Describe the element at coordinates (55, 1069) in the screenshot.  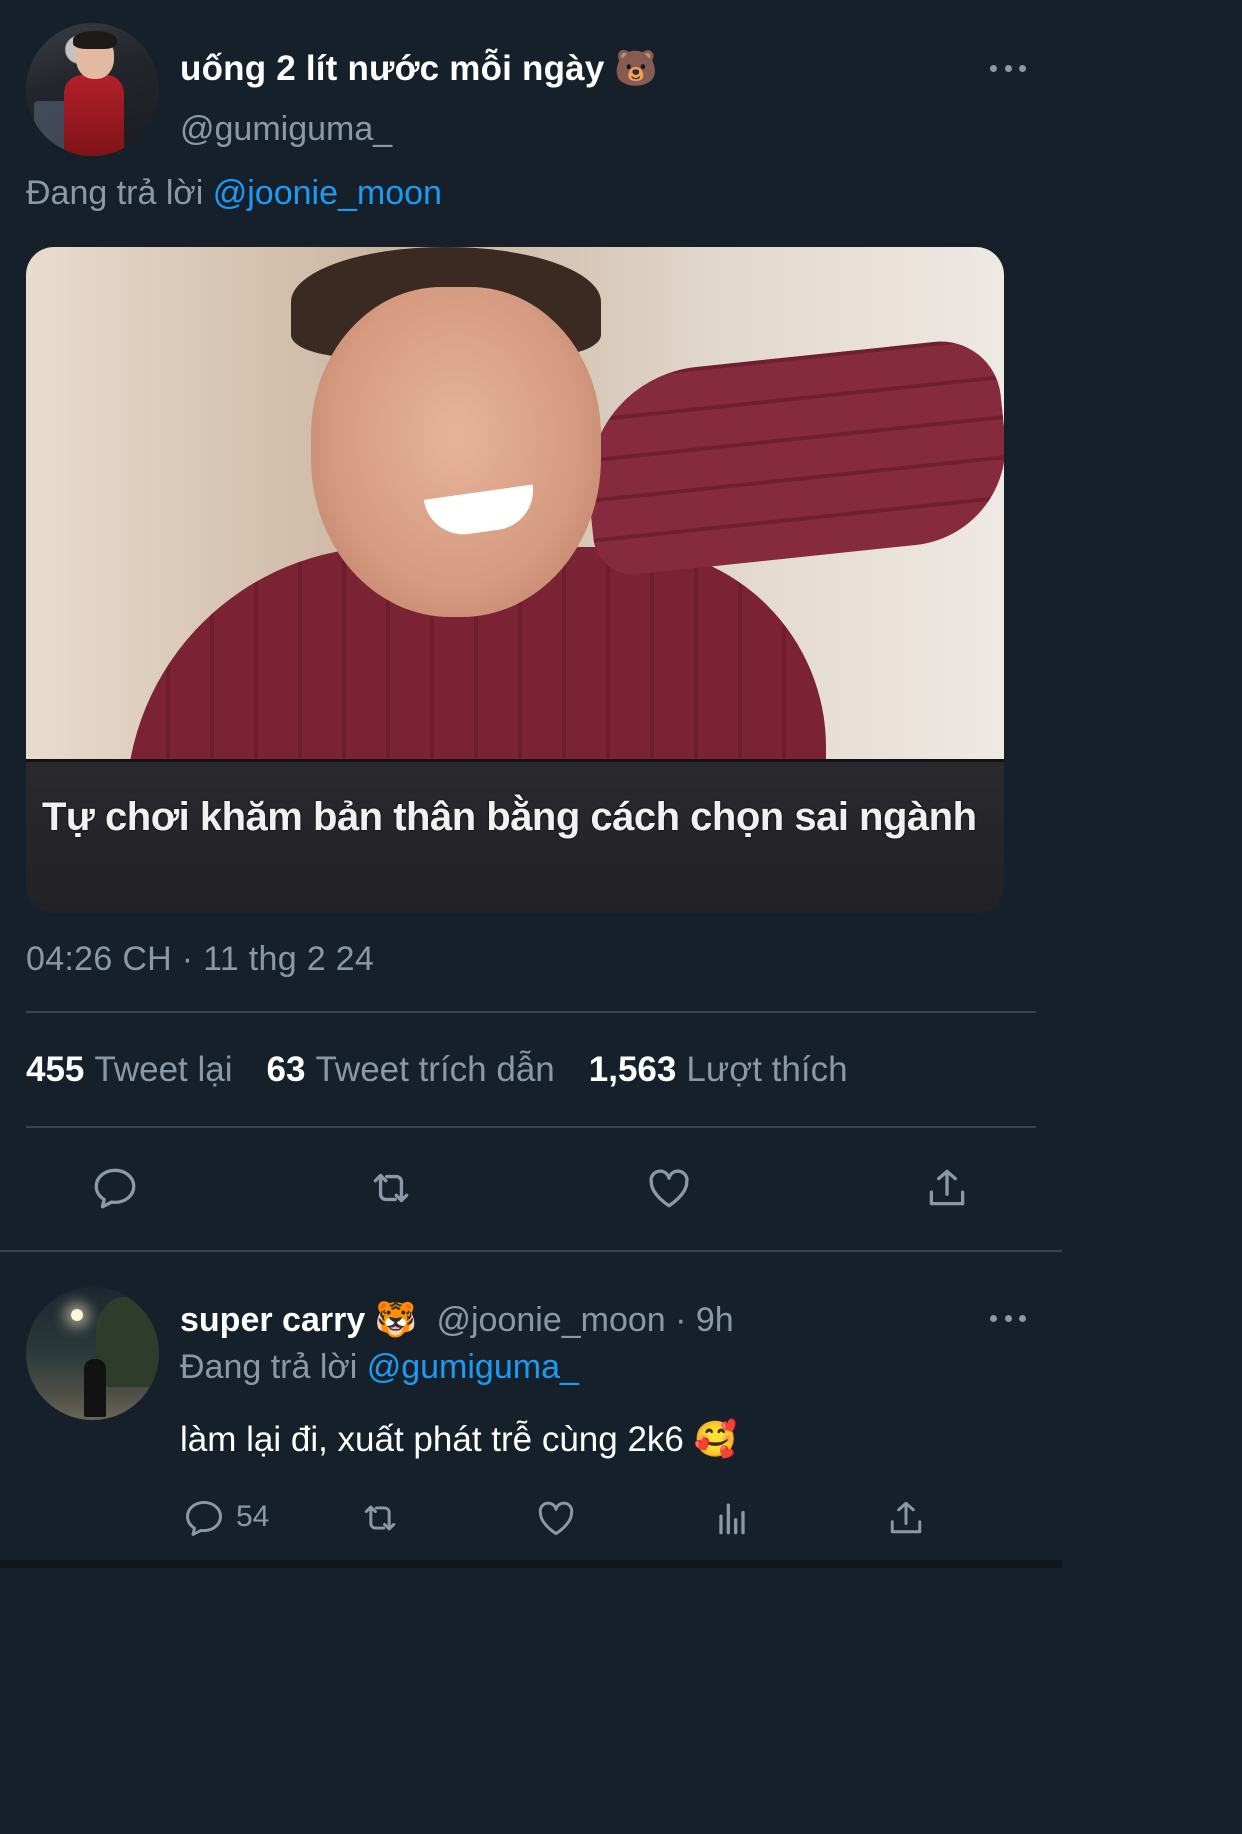
I see `retweets-count: 455` at that location.